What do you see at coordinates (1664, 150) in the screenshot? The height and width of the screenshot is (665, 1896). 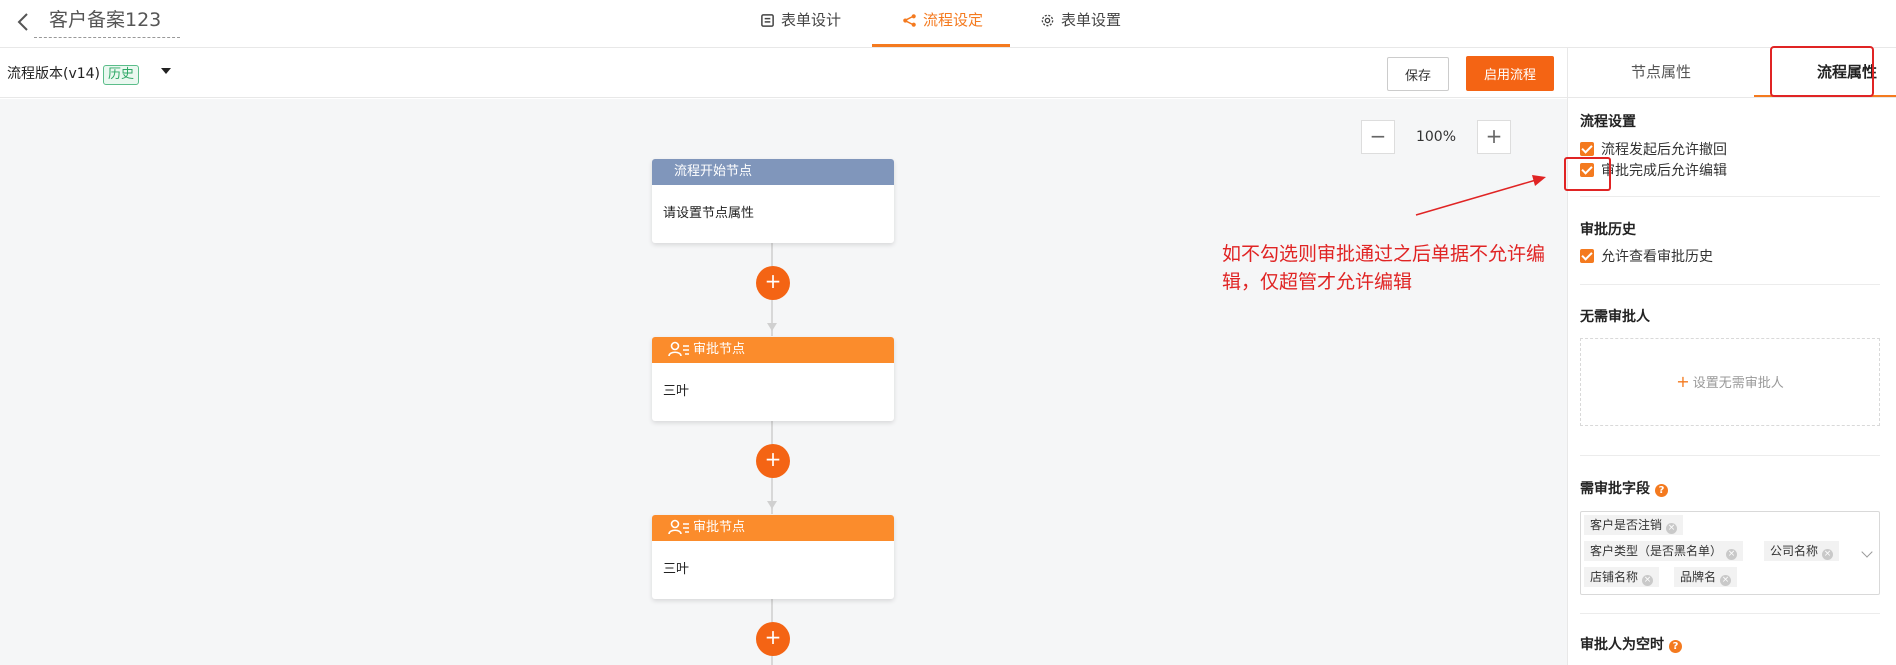 I see `checkbox-label: 流程发起后允许撤回` at bounding box center [1664, 150].